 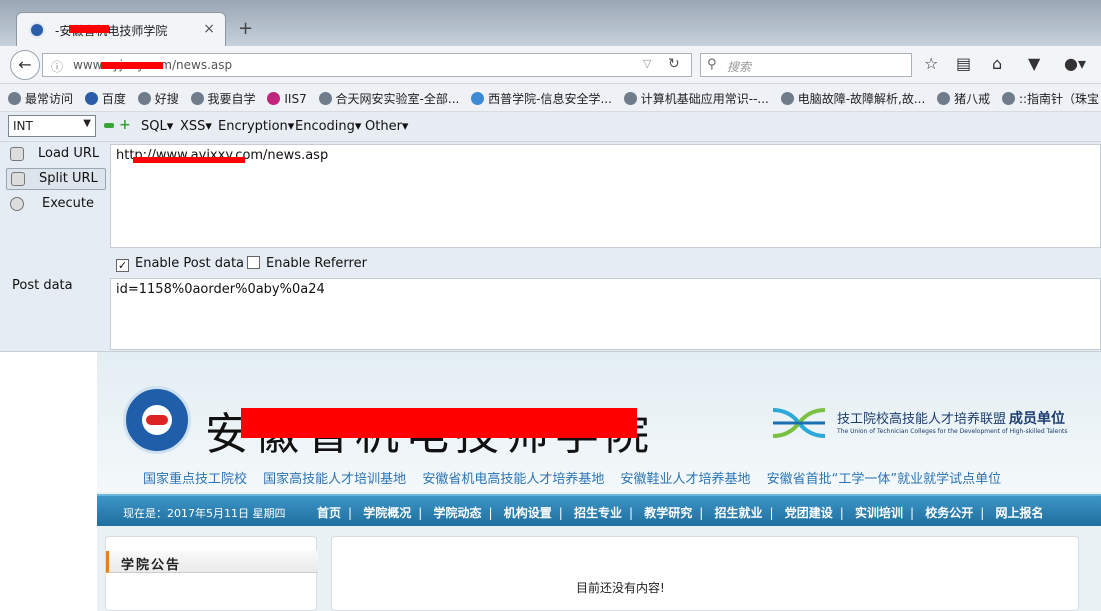 I want to click on nav-register: 网上报名, so click(x=1020, y=513).